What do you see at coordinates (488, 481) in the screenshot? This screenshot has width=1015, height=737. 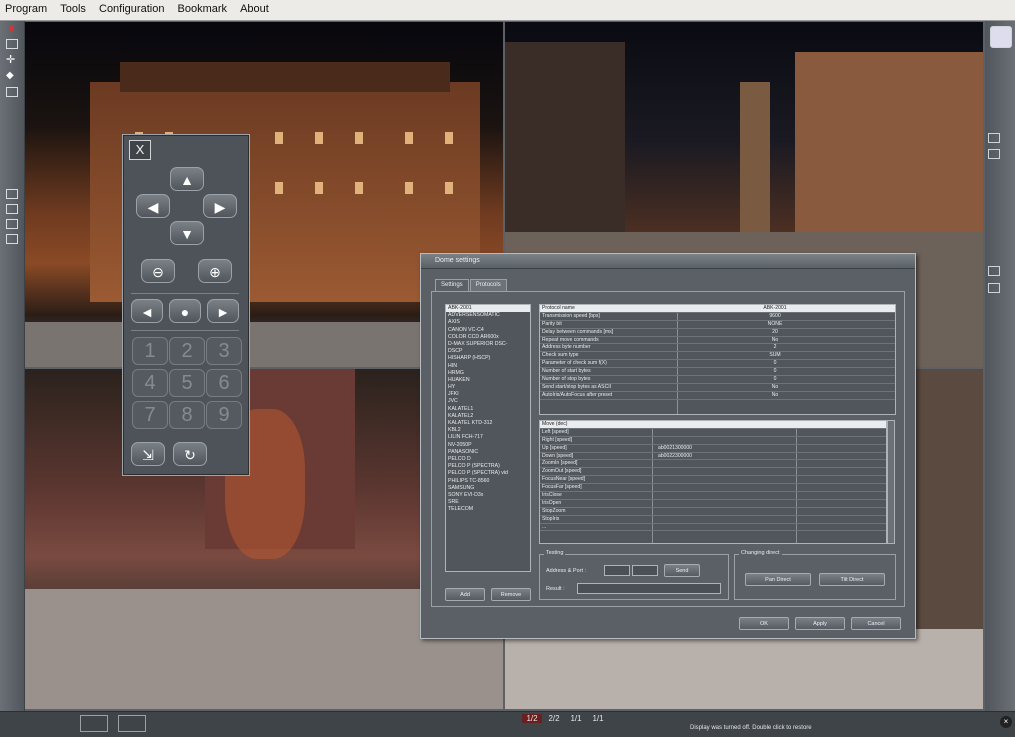 I see `protocol-list-item: PHILIPS TC-8560` at bounding box center [488, 481].